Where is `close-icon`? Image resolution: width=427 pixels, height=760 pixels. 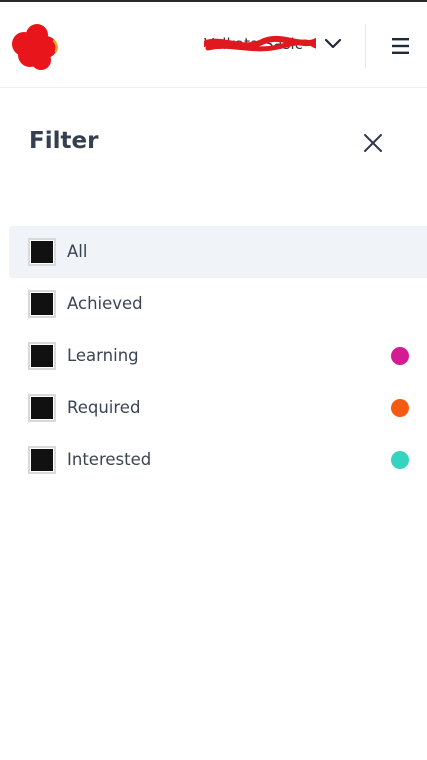
close-icon is located at coordinates (373, 143).